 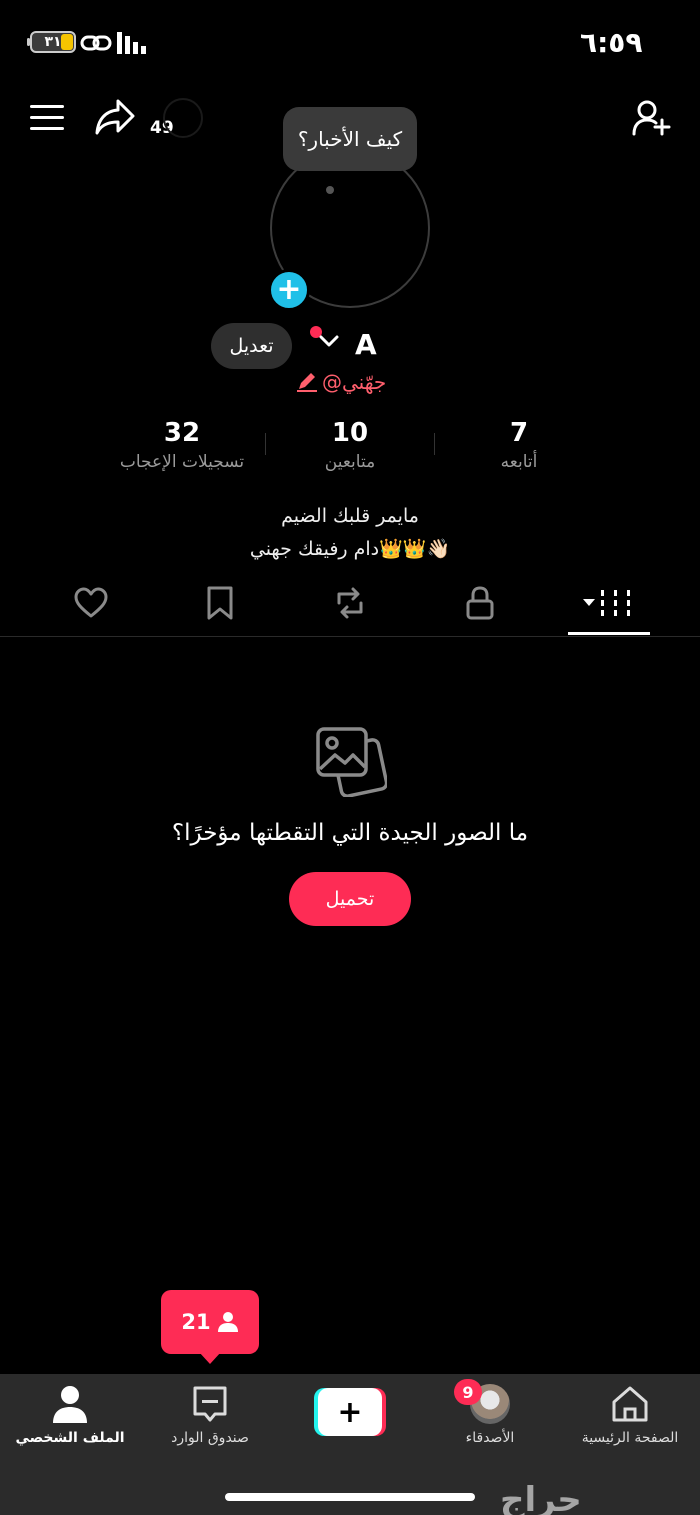 I want to click on photos-icon, so click(x=351, y=762).